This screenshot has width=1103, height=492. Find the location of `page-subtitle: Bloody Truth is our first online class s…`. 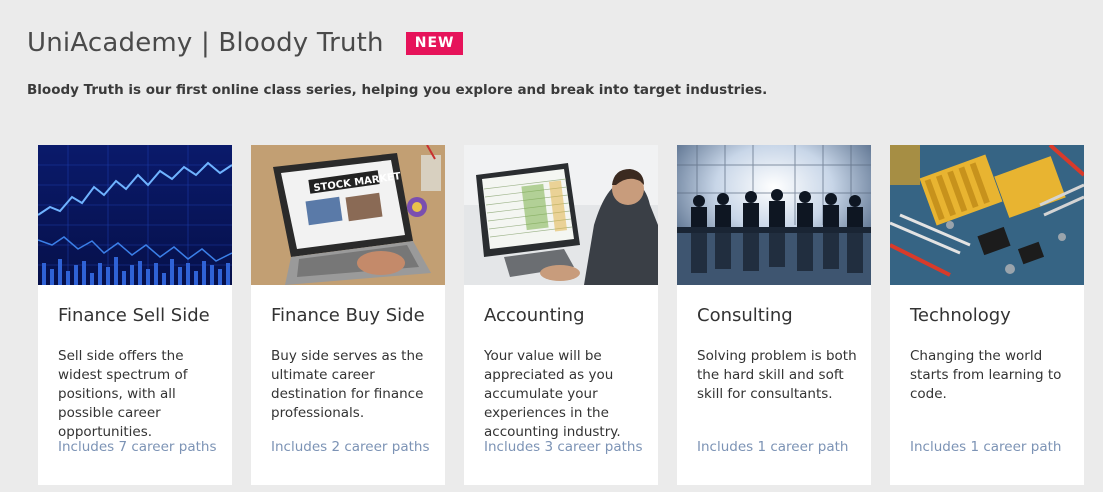

page-subtitle: Bloody Truth is our first online class s… is located at coordinates (397, 90).